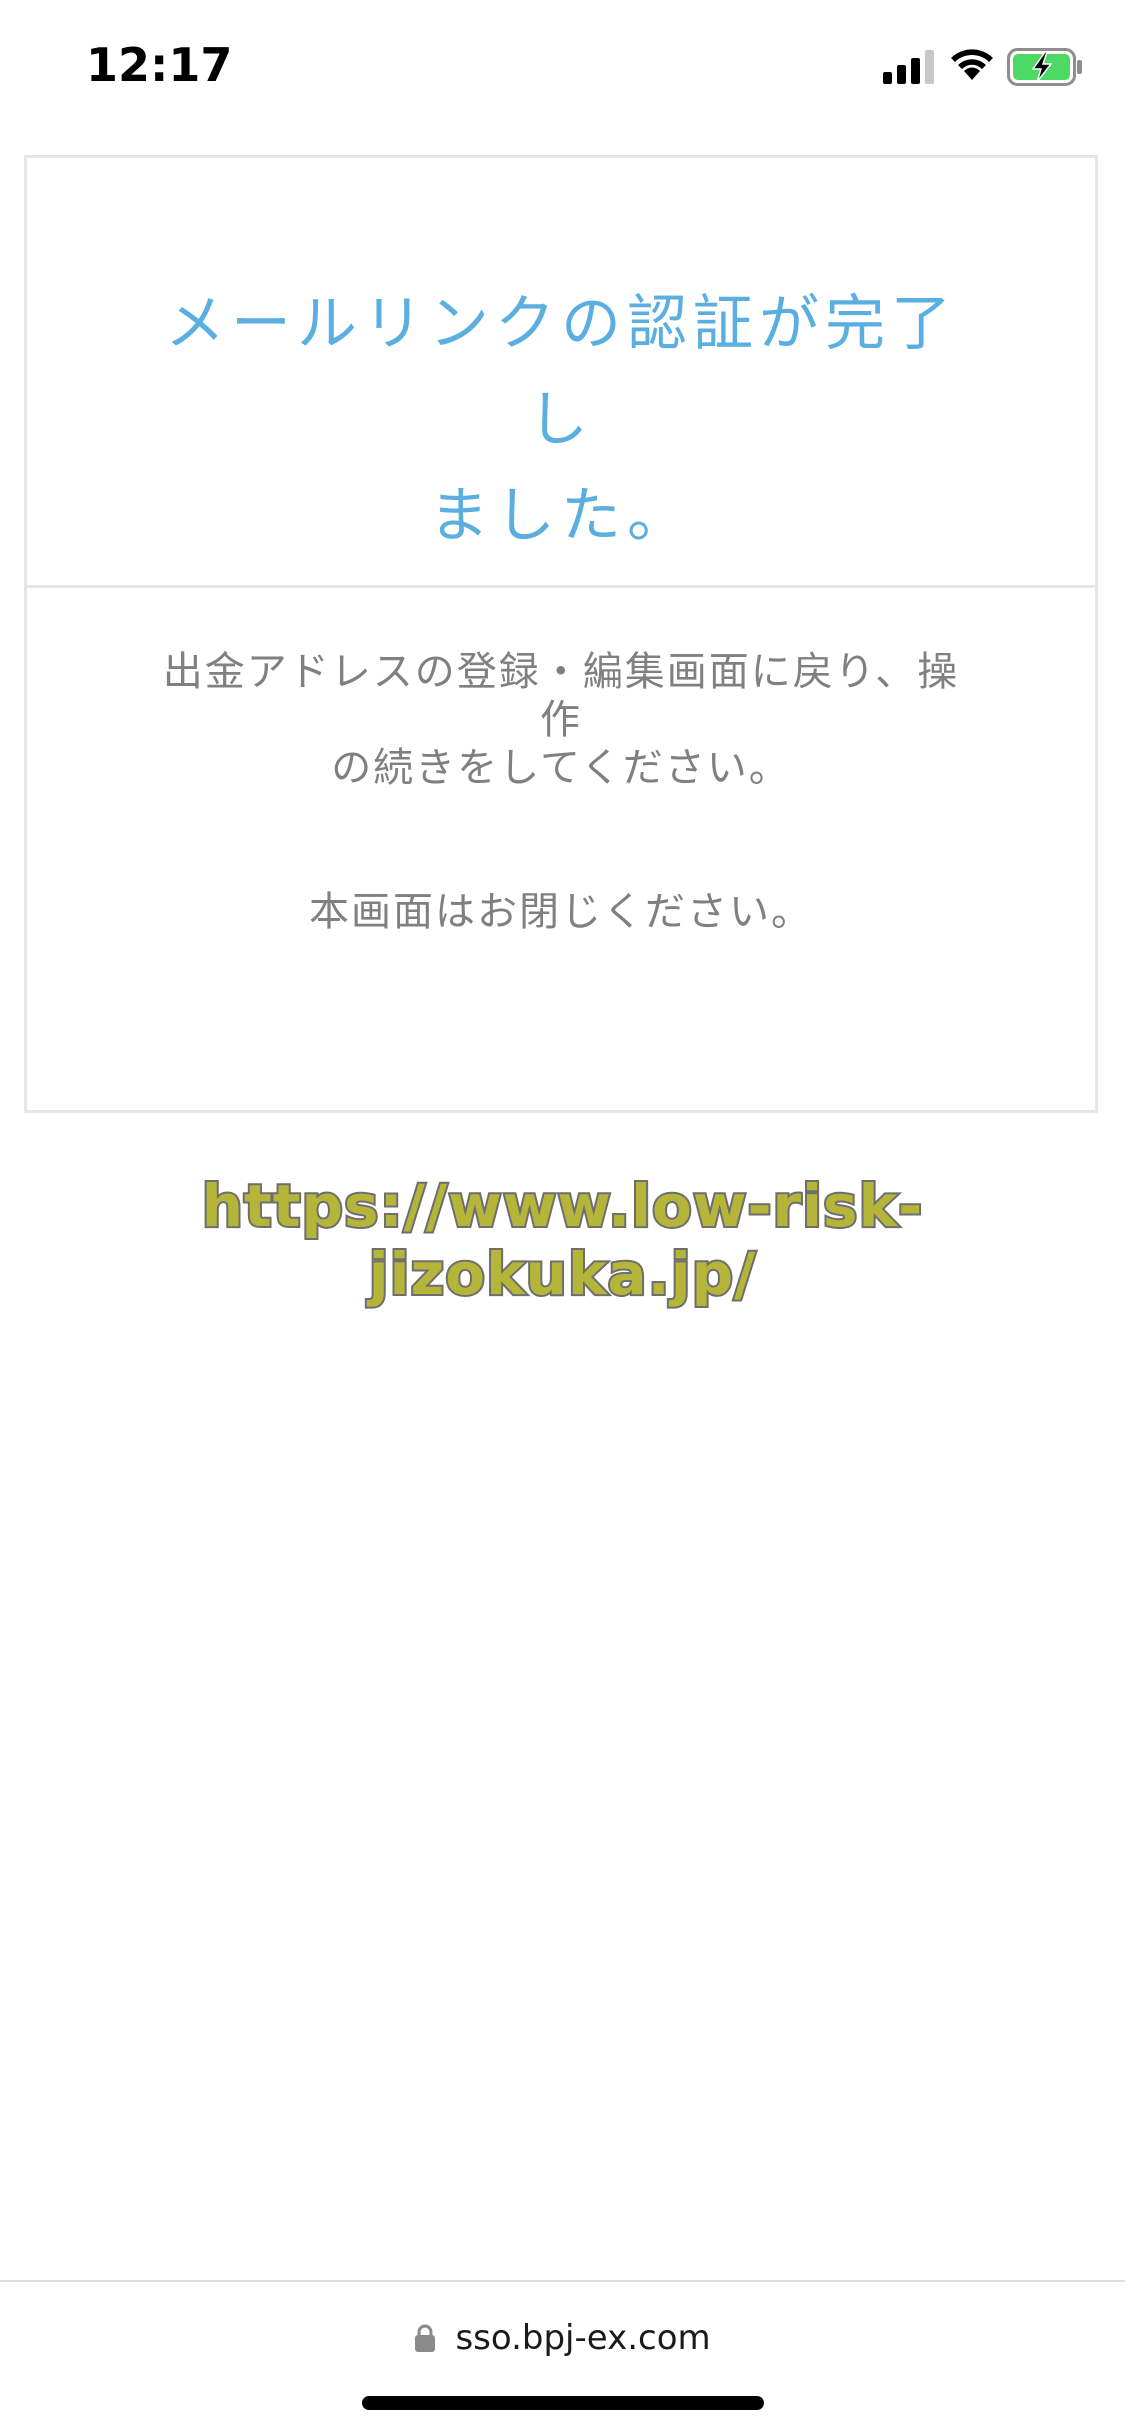  I want to click on url-text: sso.bpj-ex.com, so click(582, 2338).